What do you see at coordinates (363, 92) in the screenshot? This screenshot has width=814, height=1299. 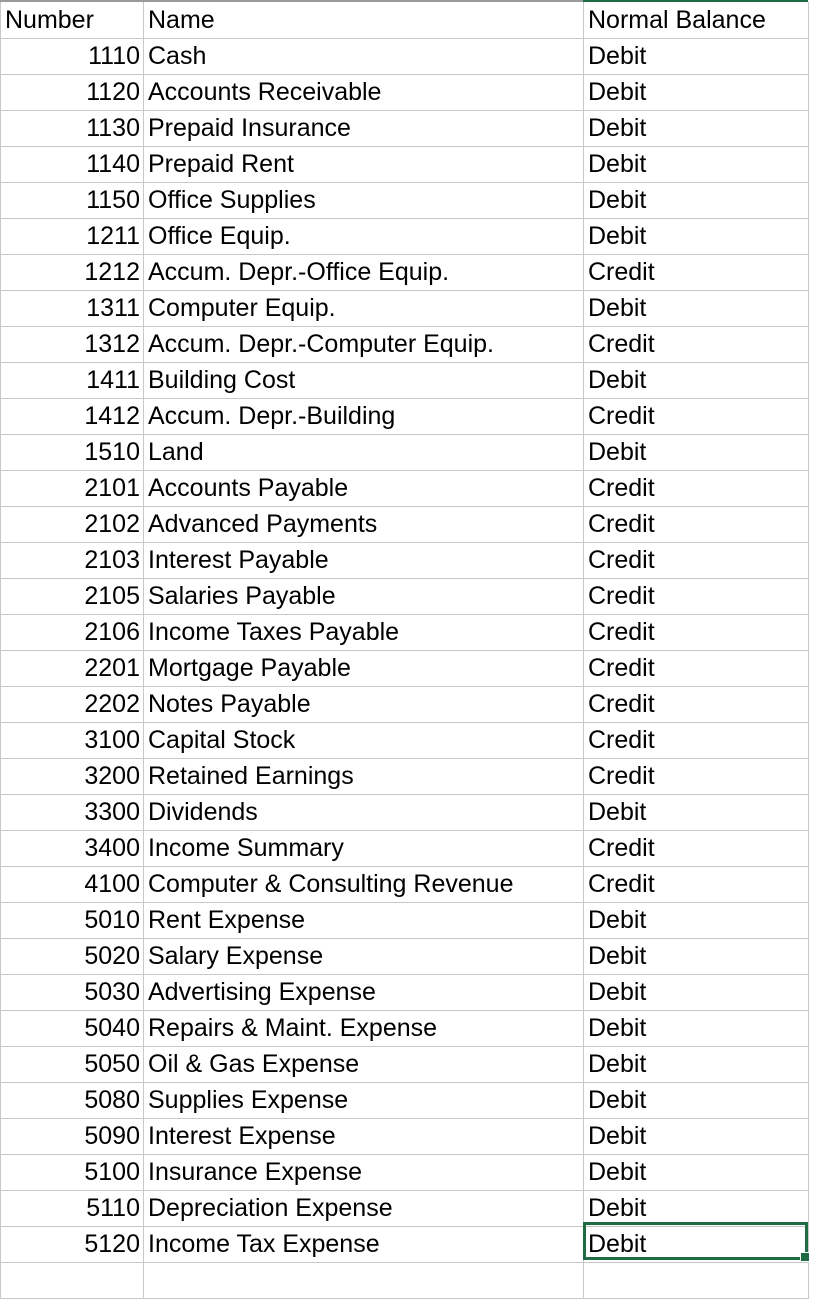 I see `cell-account-name: Accounts Receivable` at bounding box center [363, 92].